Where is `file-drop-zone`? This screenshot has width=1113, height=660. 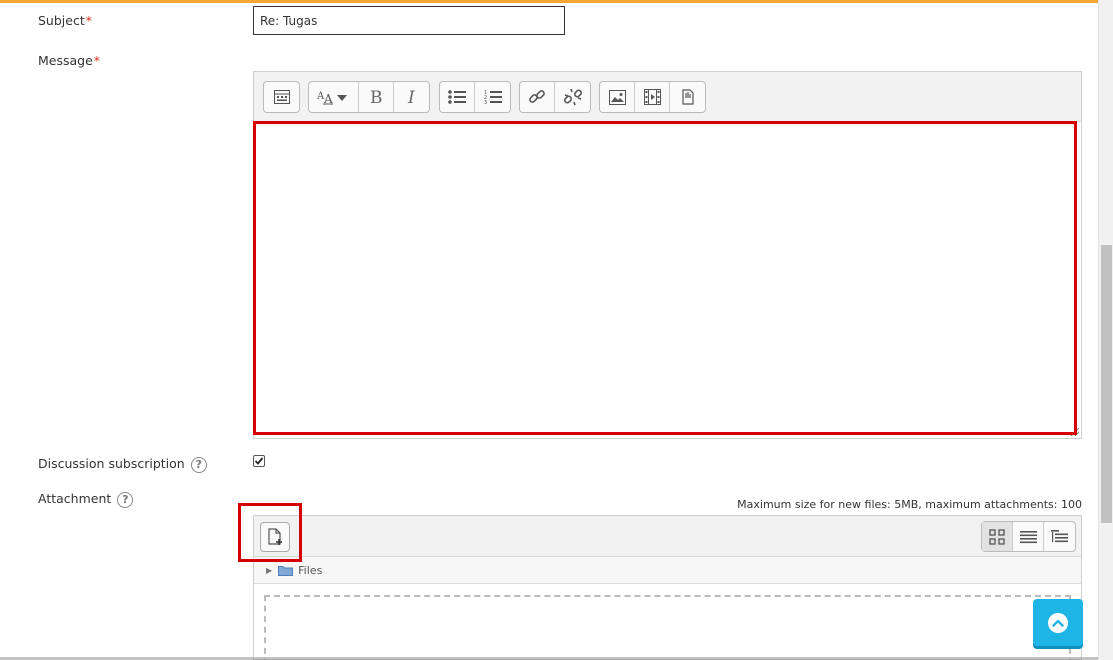
file-drop-zone is located at coordinates (667, 627).